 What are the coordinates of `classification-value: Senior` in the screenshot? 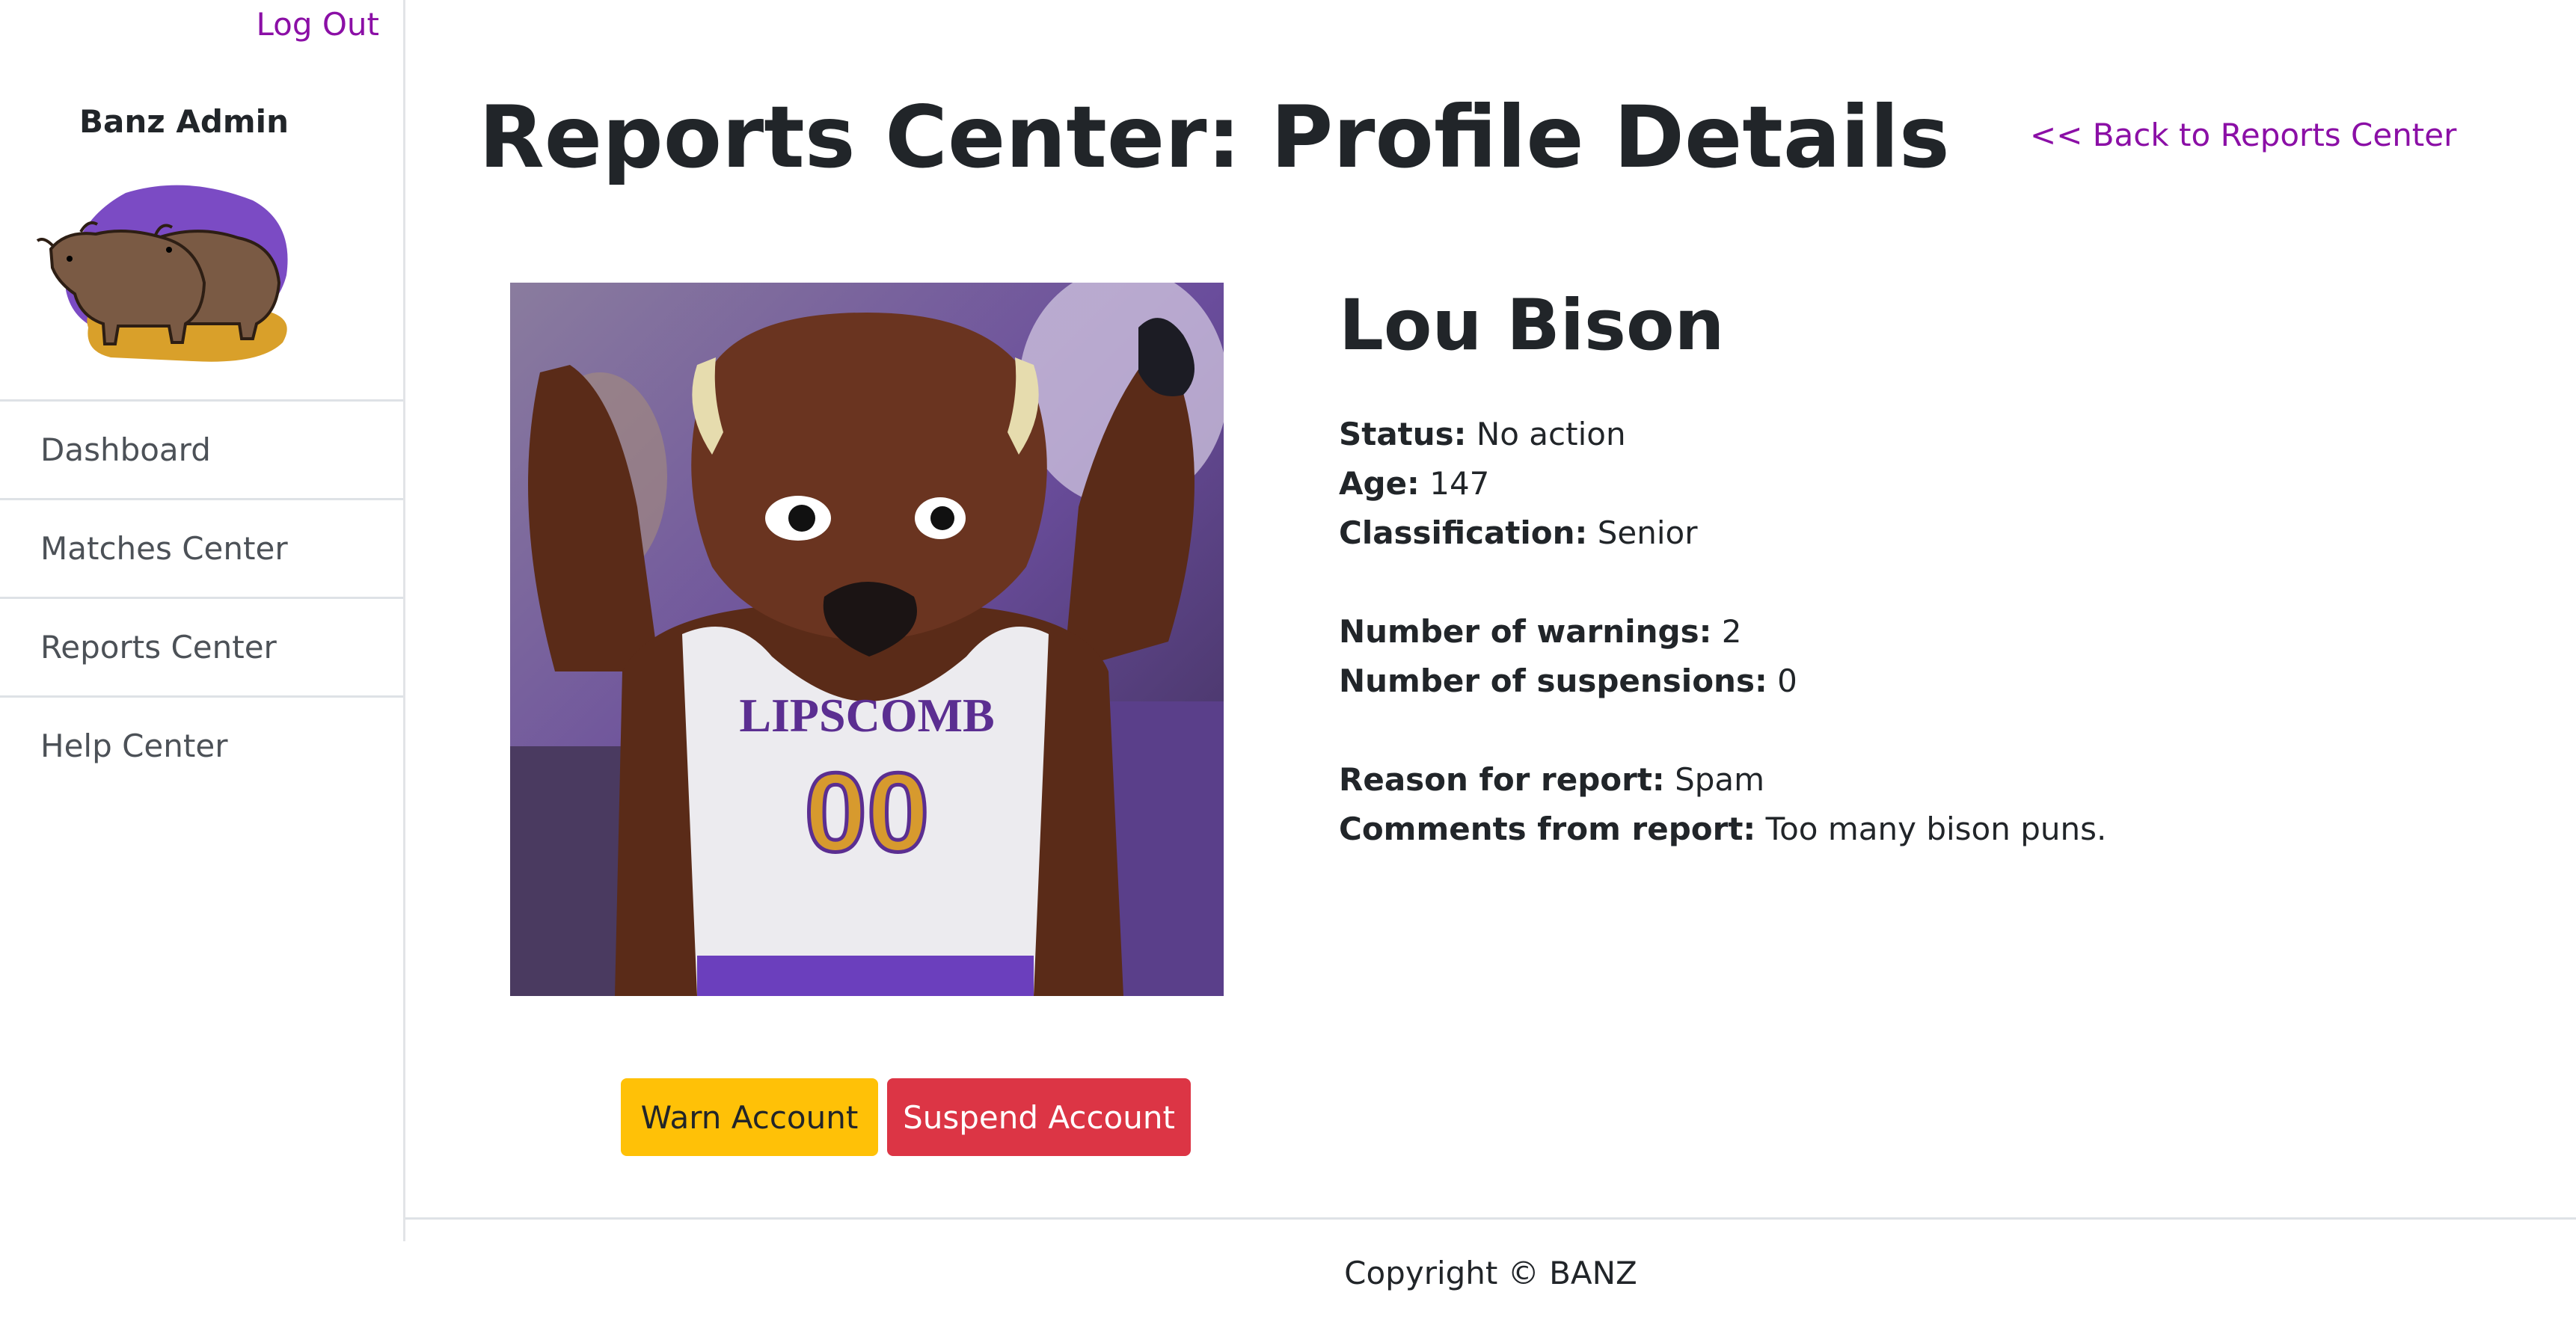 It's located at (1647, 533).